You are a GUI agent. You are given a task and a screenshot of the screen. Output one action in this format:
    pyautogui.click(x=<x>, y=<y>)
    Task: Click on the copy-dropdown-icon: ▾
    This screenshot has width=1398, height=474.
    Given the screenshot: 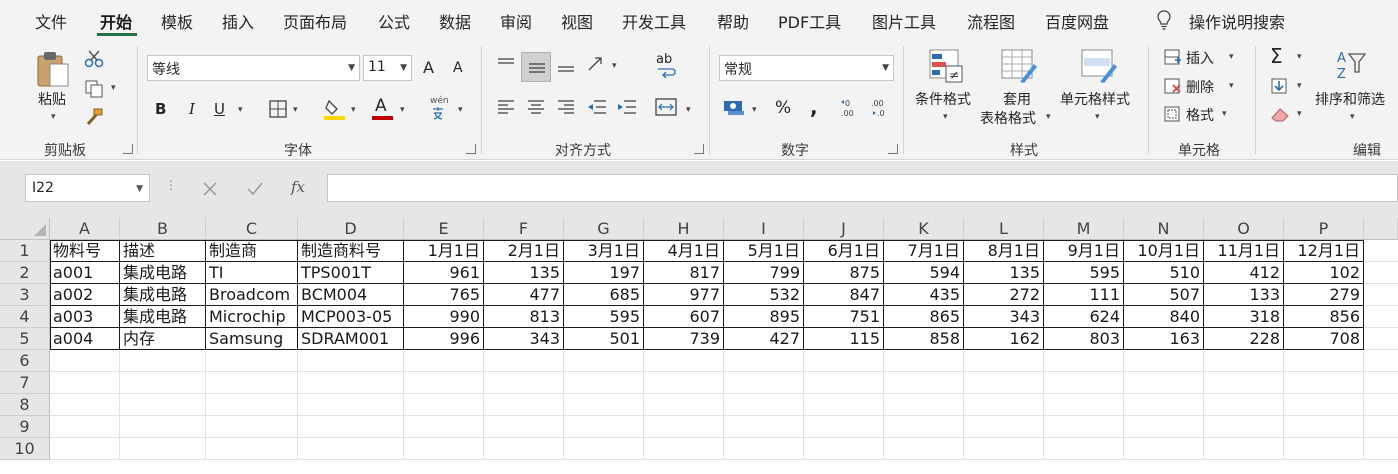 What is the action you would take?
    pyautogui.click(x=113, y=88)
    